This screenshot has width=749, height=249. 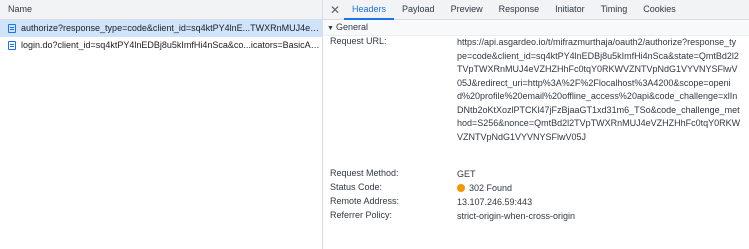 What do you see at coordinates (519, 9) in the screenshot?
I see `tab-response: Response` at bounding box center [519, 9].